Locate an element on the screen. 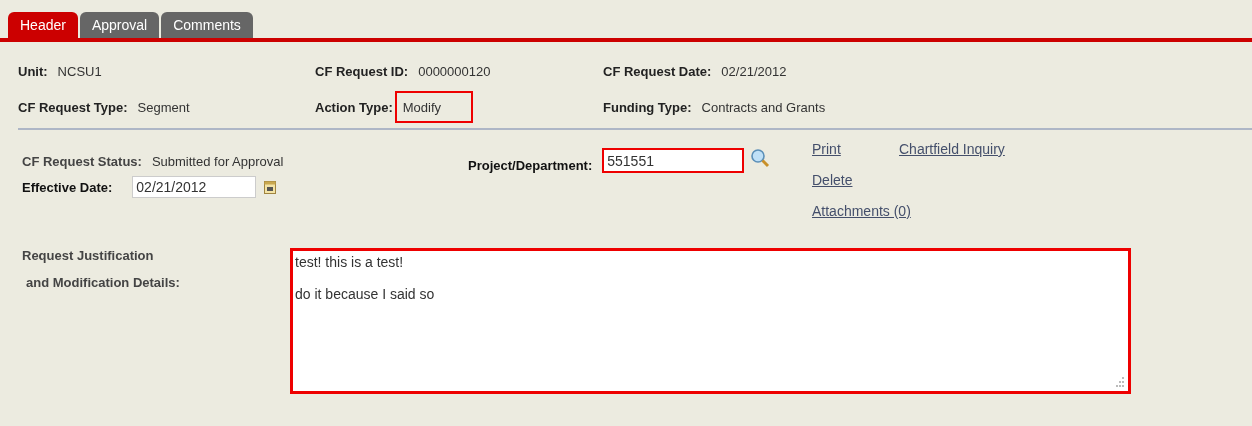 The width and height of the screenshot is (1252, 426). resize-grip-icon is located at coordinates (1119, 382).